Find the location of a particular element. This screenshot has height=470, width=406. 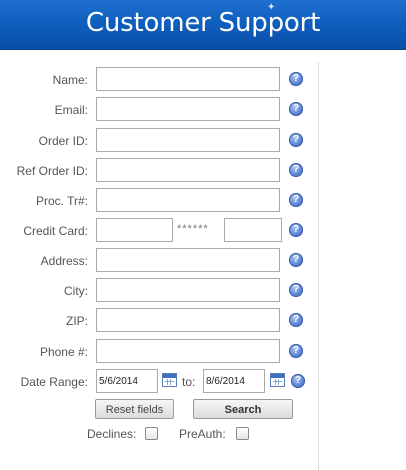

panel-divider is located at coordinates (318, 266).